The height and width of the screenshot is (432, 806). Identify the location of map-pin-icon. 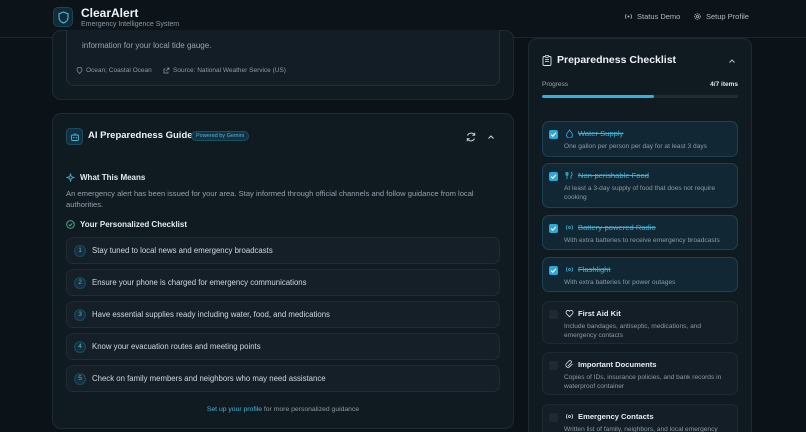
(79, 70).